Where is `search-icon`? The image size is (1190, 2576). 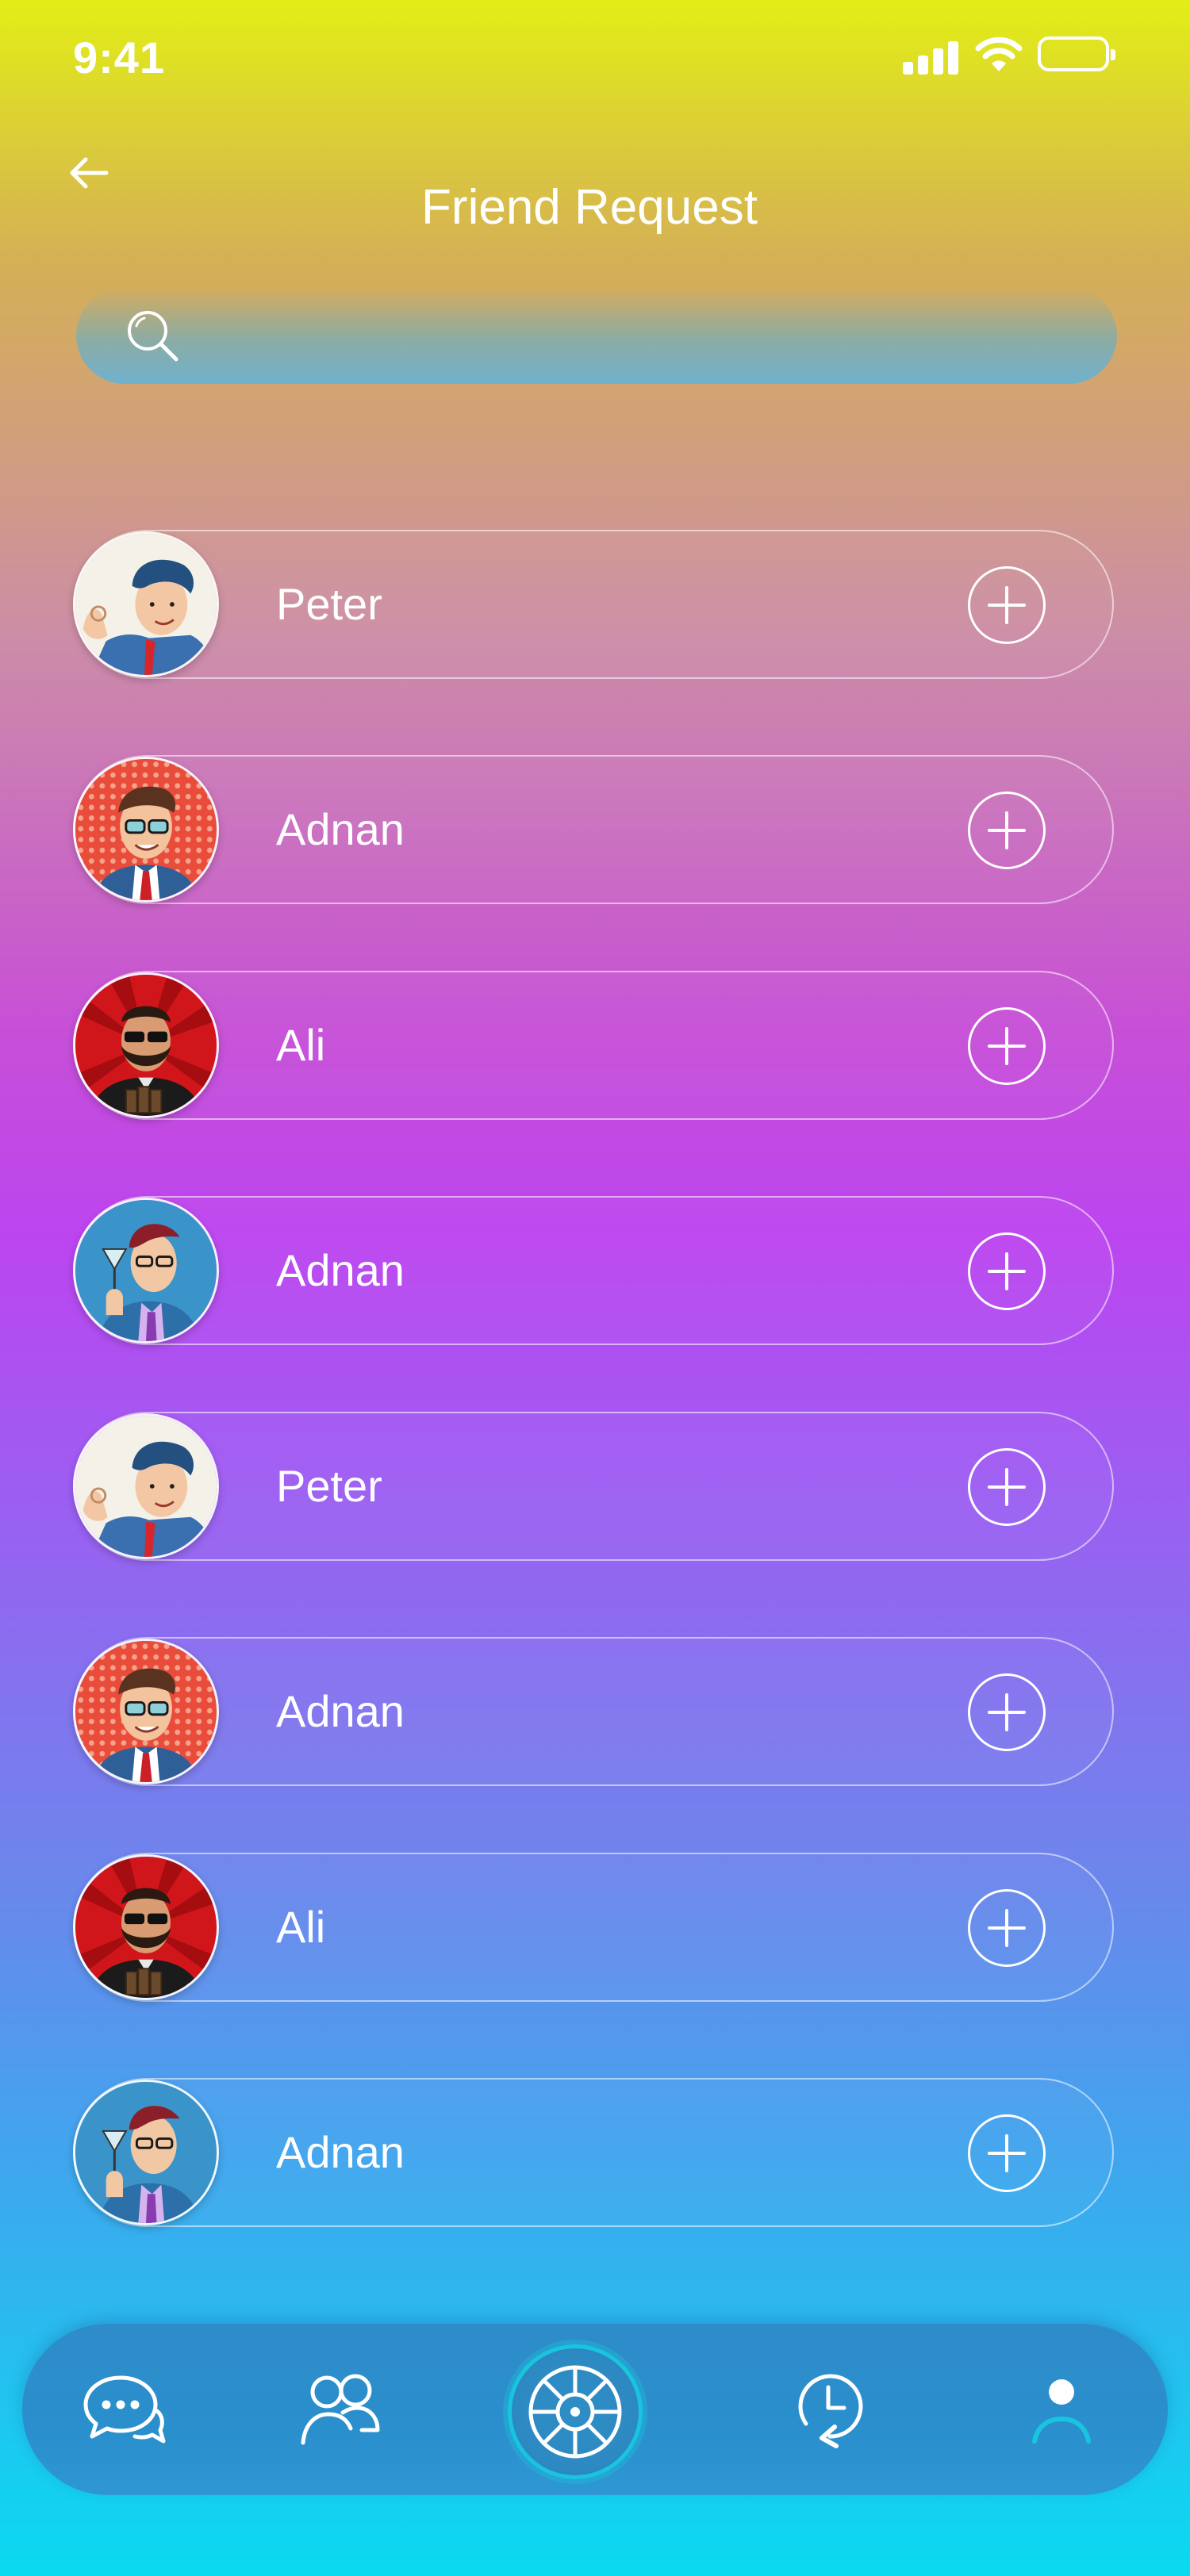
search-icon is located at coordinates (153, 336).